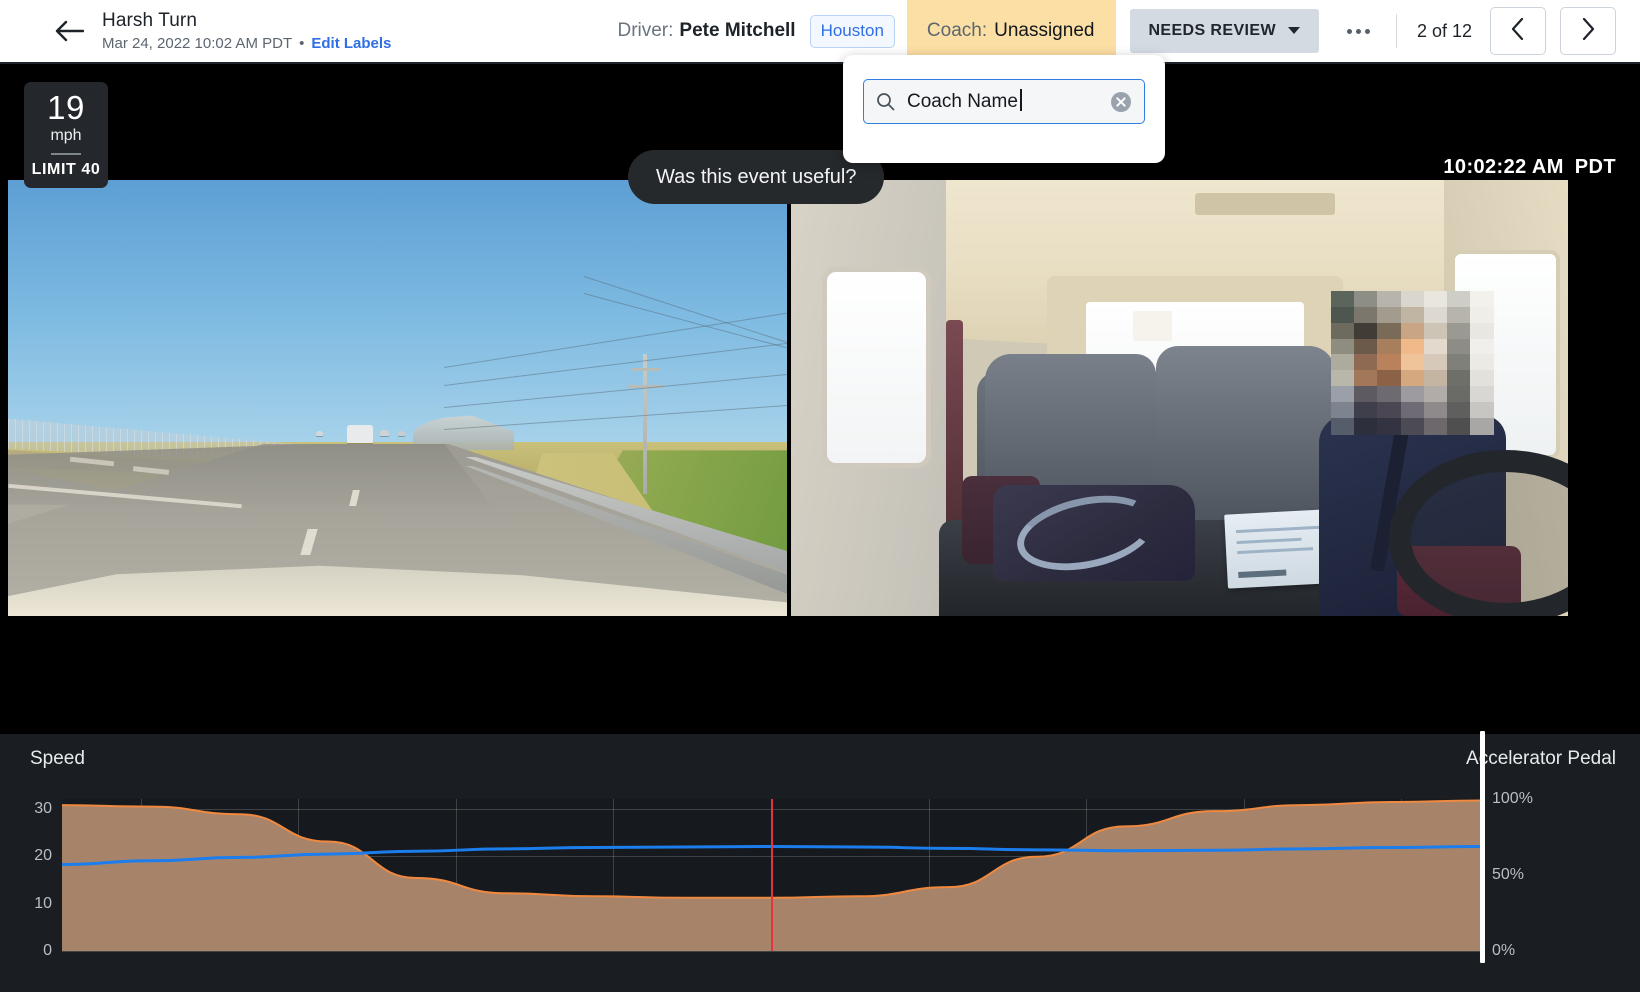  Describe the element at coordinates (43, 808) in the screenshot. I see `chart-y-tick-label: 30` at that location.